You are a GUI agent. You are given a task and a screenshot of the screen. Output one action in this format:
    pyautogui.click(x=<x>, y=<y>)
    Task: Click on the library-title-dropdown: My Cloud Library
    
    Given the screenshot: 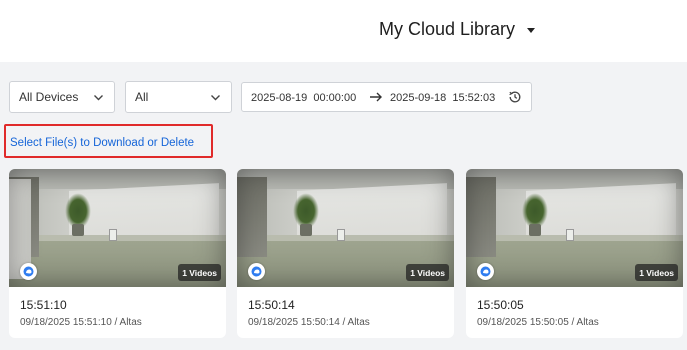 What is the action you would take?
    pyautogui.click(x=457, y=29)
    